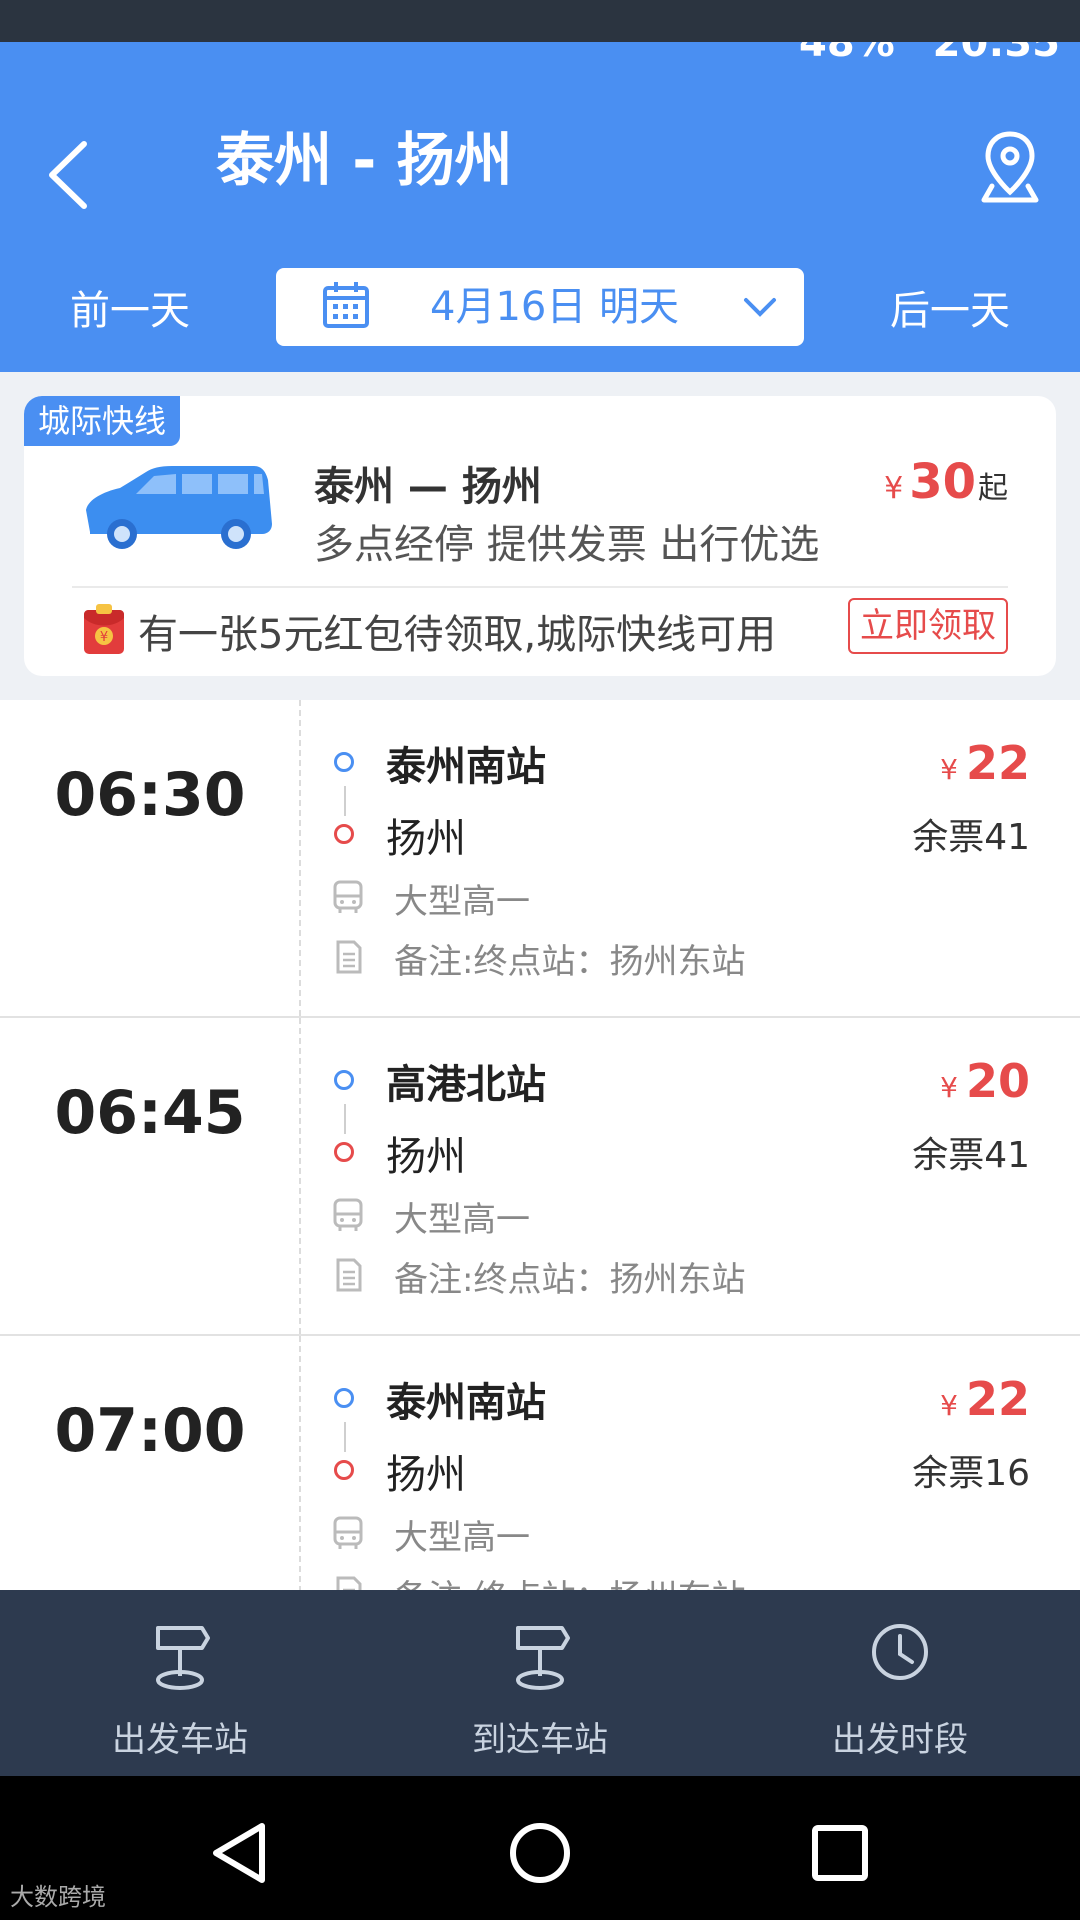 The width and height of the screenshot is (1080, 1920). I want to click on promo-badge: 城际快线, so click(102, 421).